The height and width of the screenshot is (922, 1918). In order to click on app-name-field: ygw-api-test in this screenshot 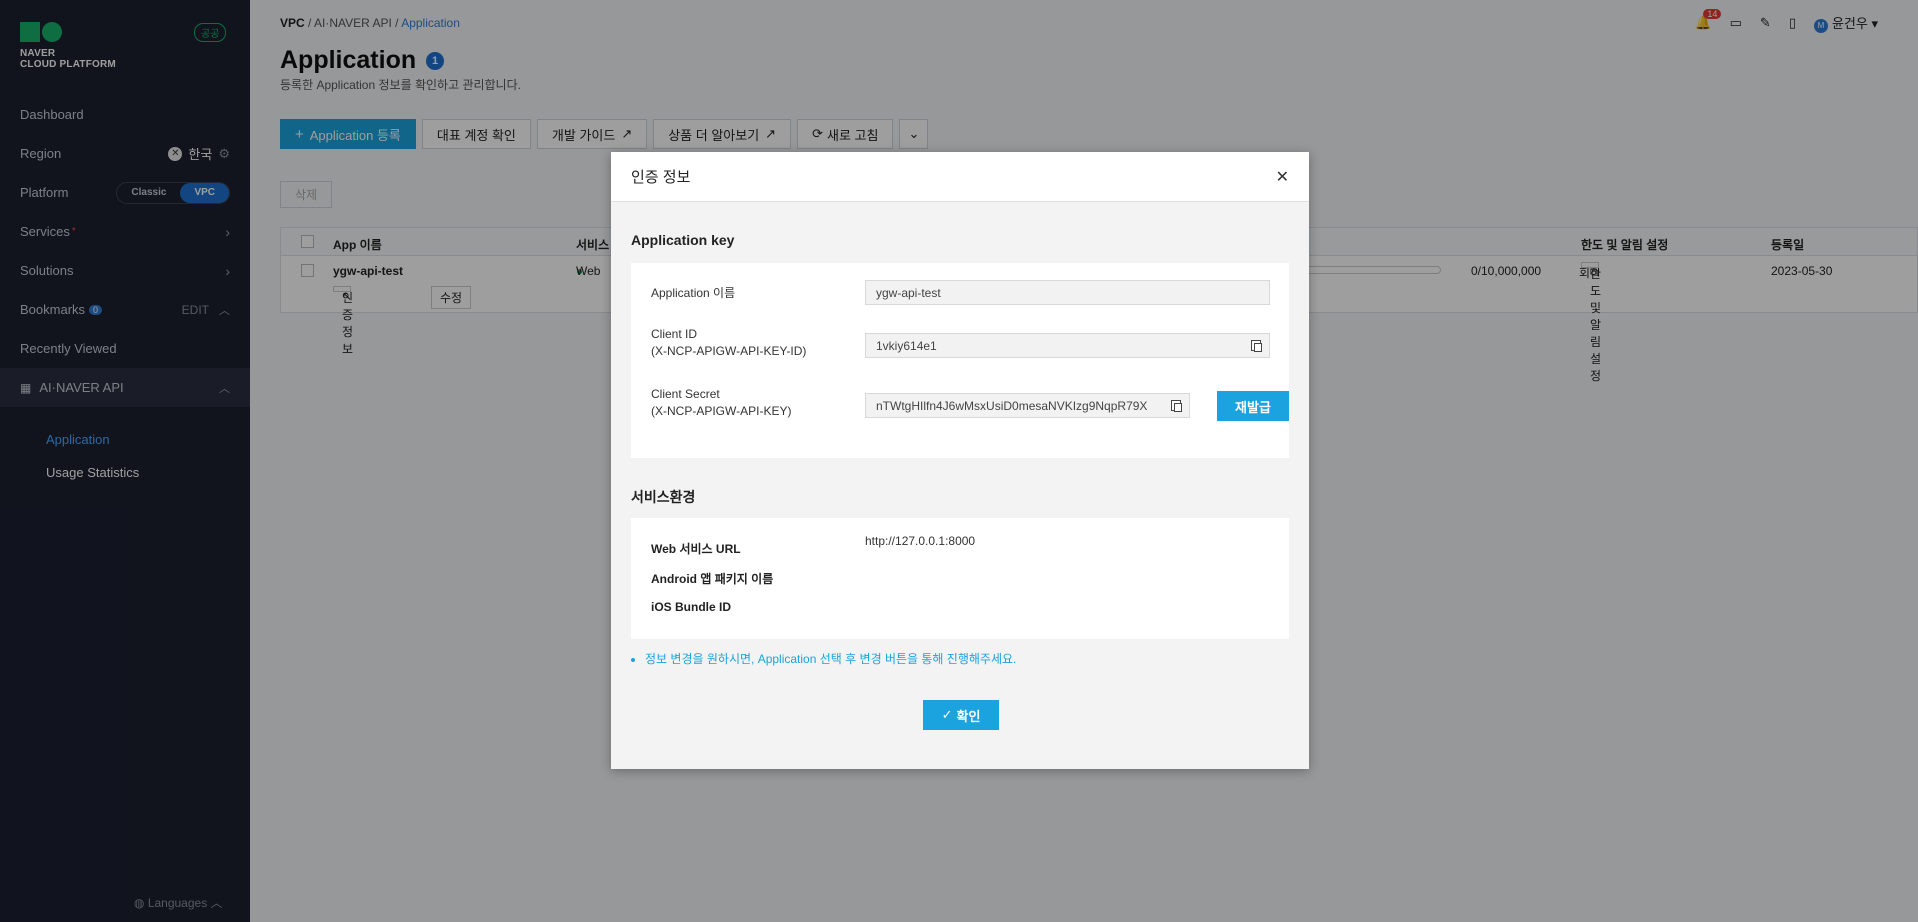, I will do `click(1067, 292)`.